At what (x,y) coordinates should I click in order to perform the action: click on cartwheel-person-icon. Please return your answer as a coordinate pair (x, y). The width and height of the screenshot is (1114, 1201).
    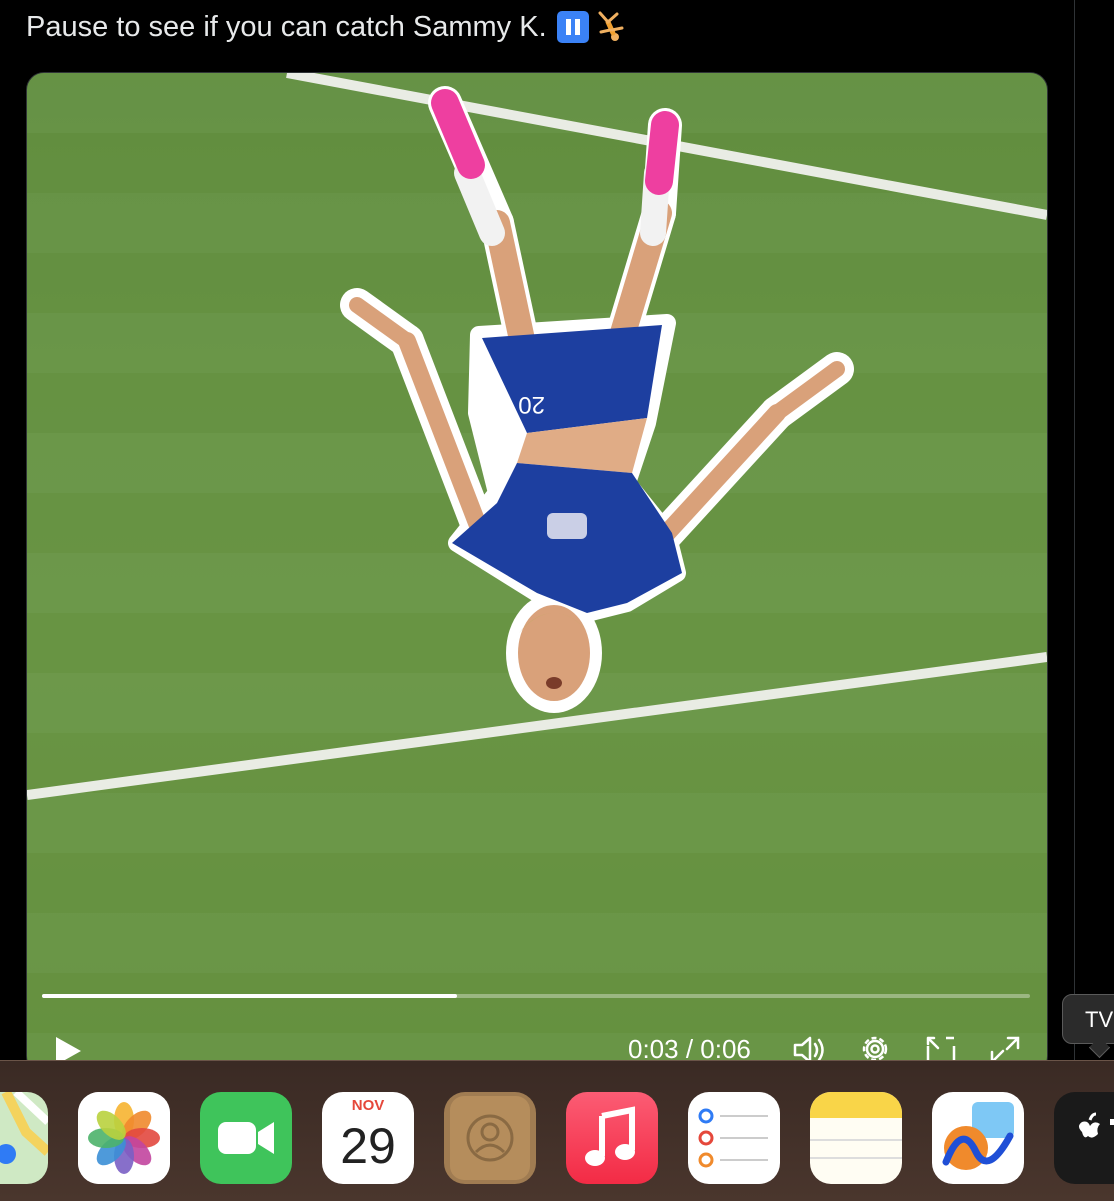
    Looking at the image, I should click on (611, 26).